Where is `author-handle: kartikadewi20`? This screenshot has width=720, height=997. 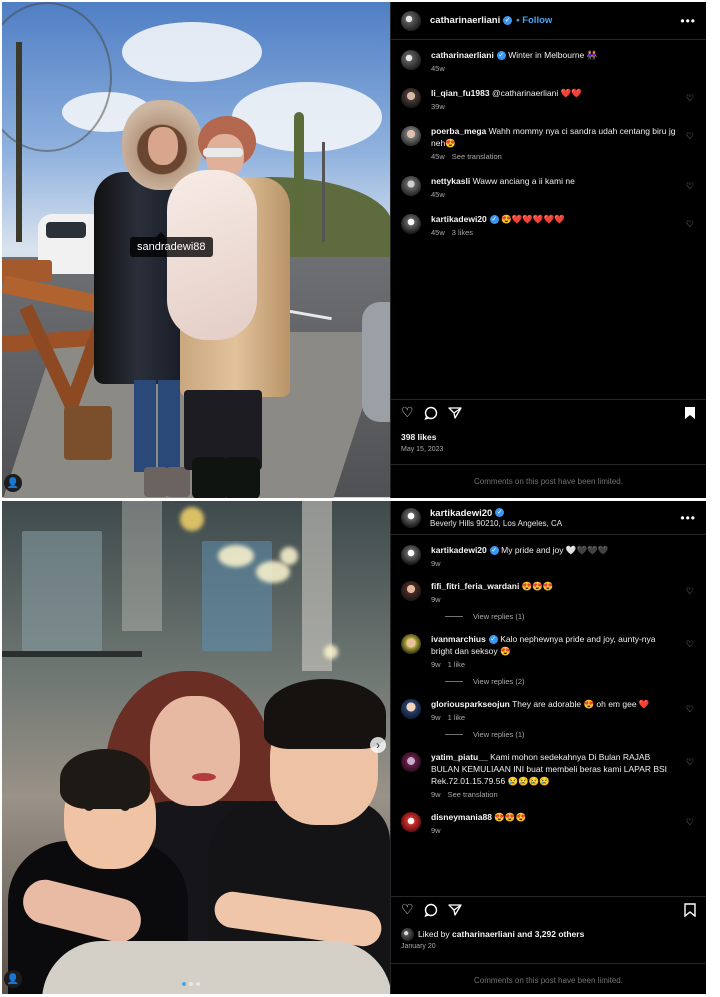
author-handle: kartikadewi20 is located at coordinates (461, 513).